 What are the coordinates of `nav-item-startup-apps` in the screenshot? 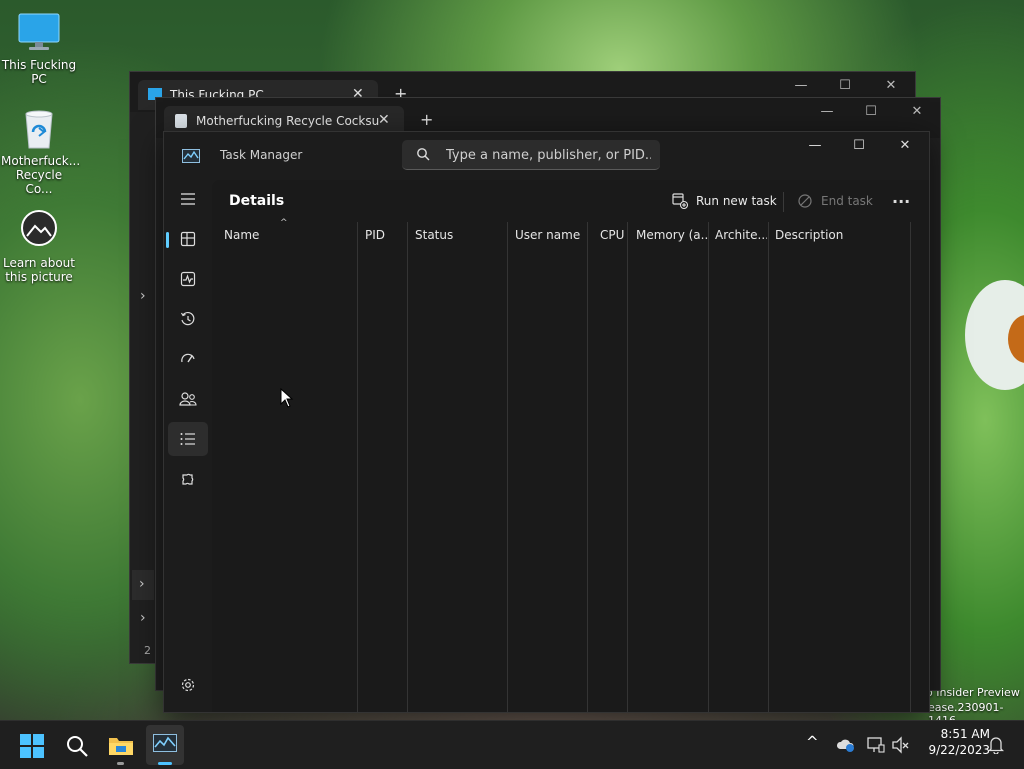 It's located at (188, 359).